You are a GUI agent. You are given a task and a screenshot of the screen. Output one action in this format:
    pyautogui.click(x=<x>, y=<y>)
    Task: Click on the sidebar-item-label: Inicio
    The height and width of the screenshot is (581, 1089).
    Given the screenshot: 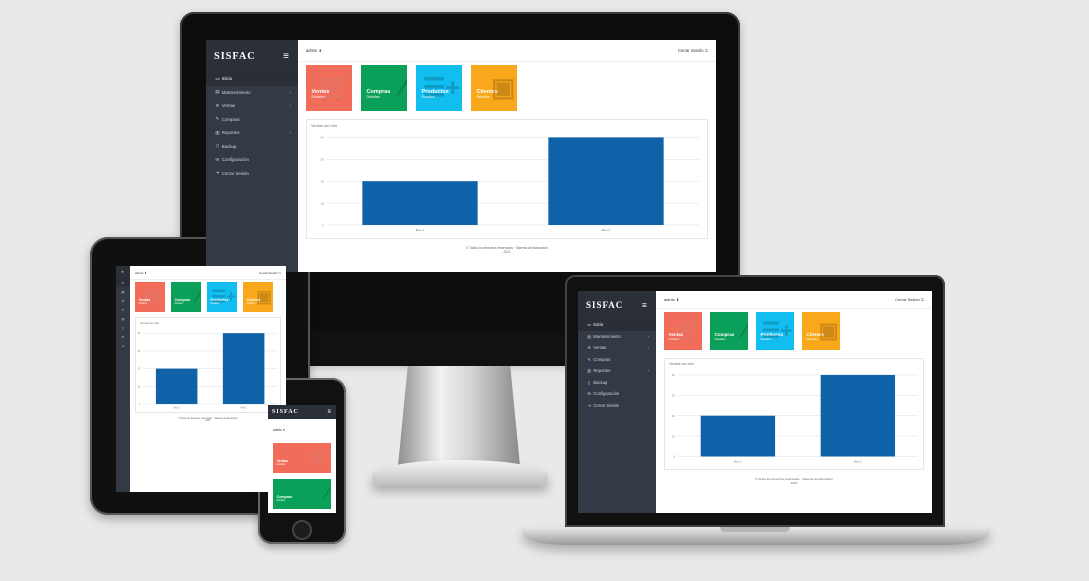 What is the action you would take?
    pyautogui.click(x=227, y=79)
    